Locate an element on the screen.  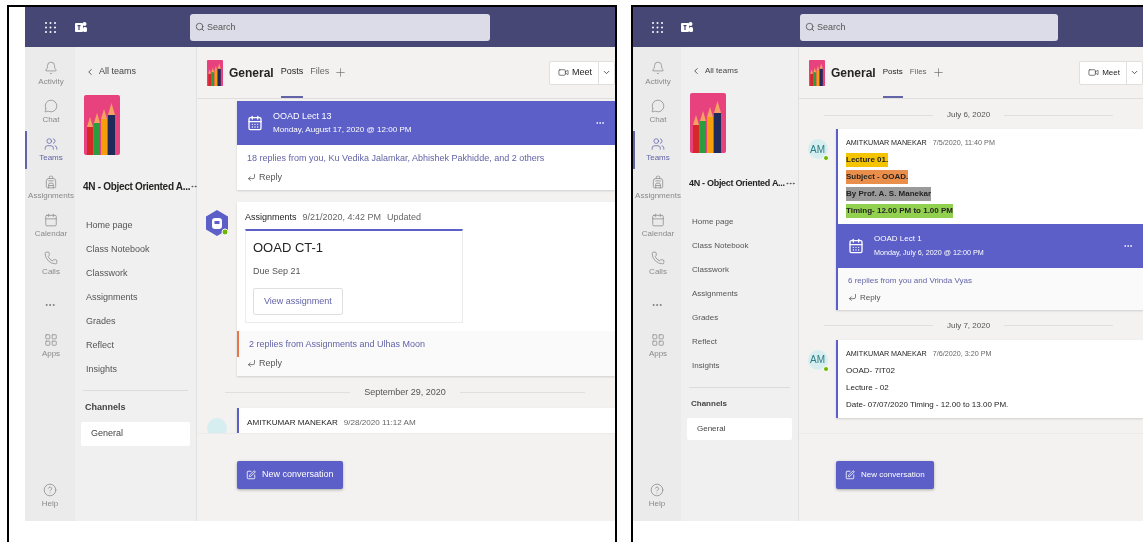
date-divider-label: September 29, 2020 is located at coordinates (405, 392).